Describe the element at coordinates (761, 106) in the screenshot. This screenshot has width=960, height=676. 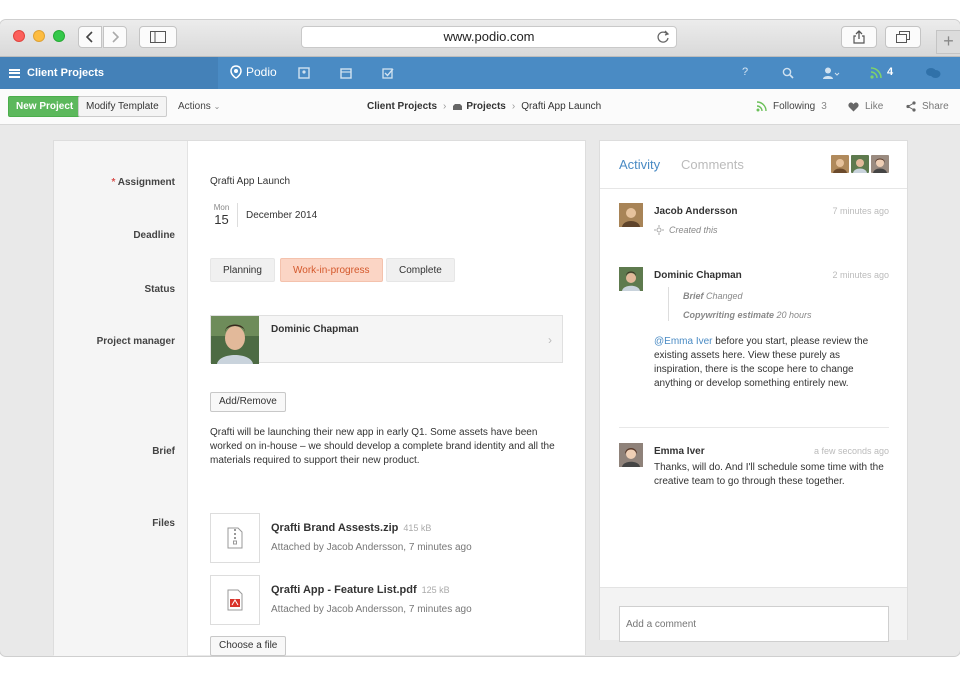
I see `feed-icon` at that location.